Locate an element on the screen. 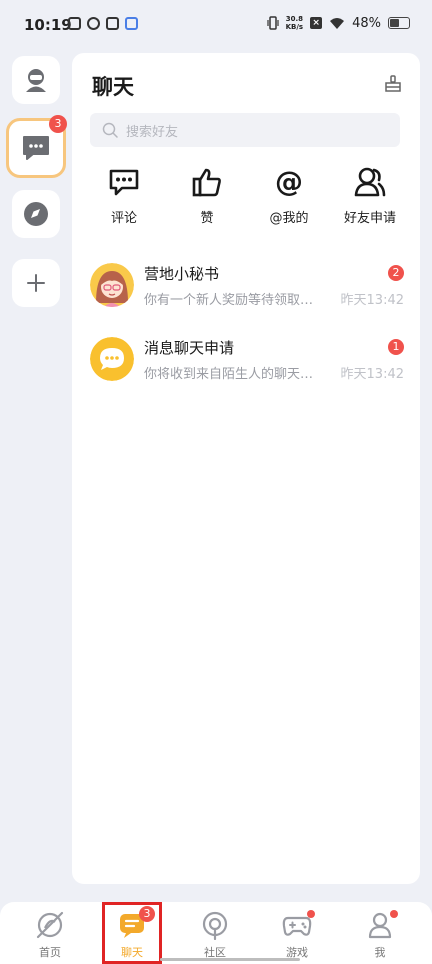 This screenshot has width=432, height=964. nav-home: 首页 is located at coordinates (50, 935).